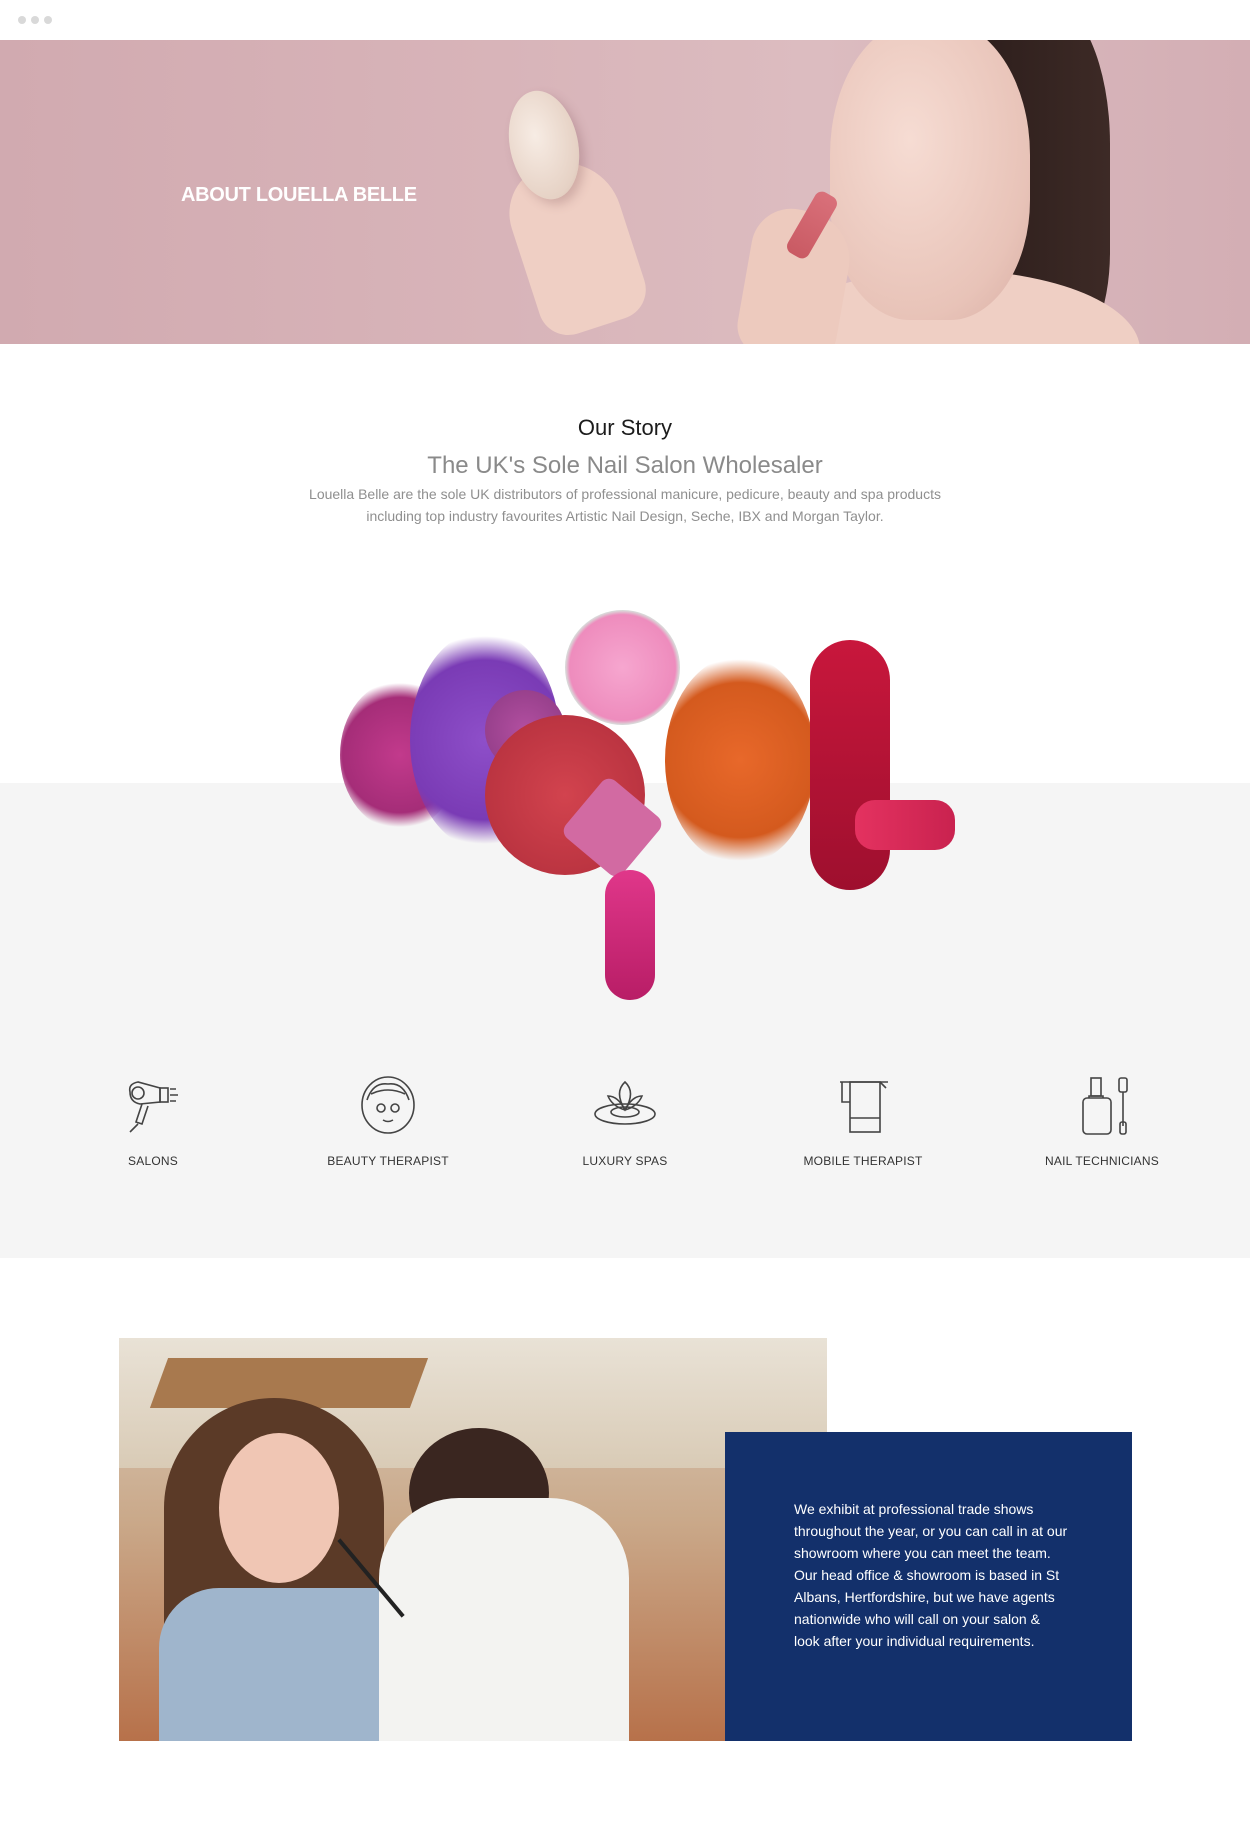 Image resolution: width=1250 pixels, height=1822 pixels. I want to click on service-luxury-spas: LUXURY SPAS, so click(625, 1119).